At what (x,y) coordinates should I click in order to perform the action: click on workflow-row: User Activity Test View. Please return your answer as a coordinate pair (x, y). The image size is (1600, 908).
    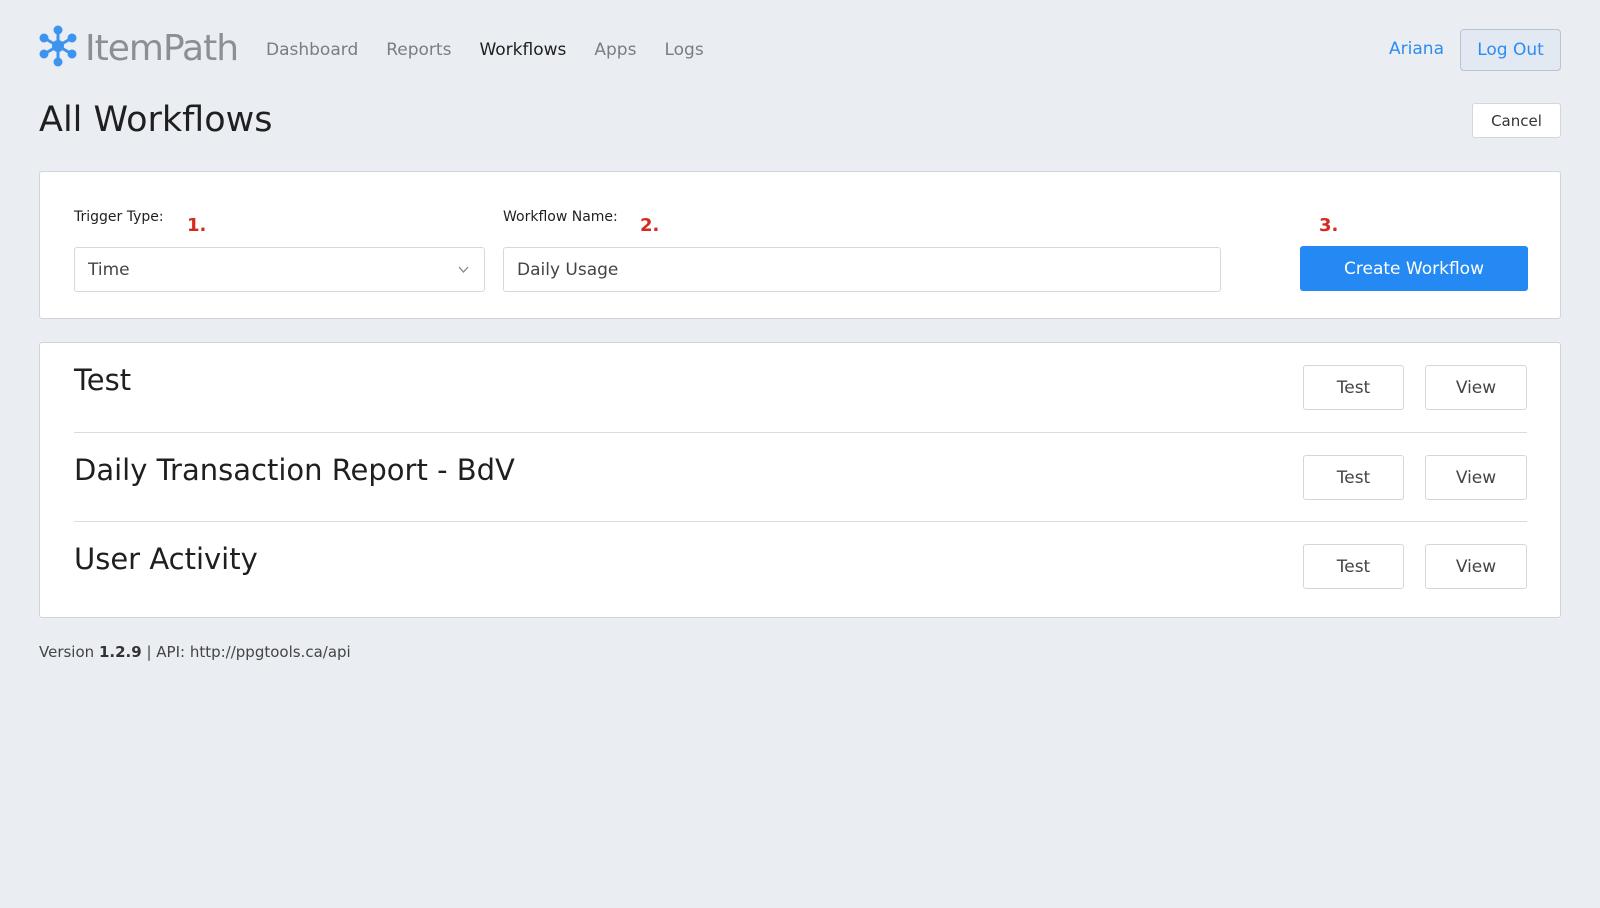
    Looking at the image, I should click on (800, 565).